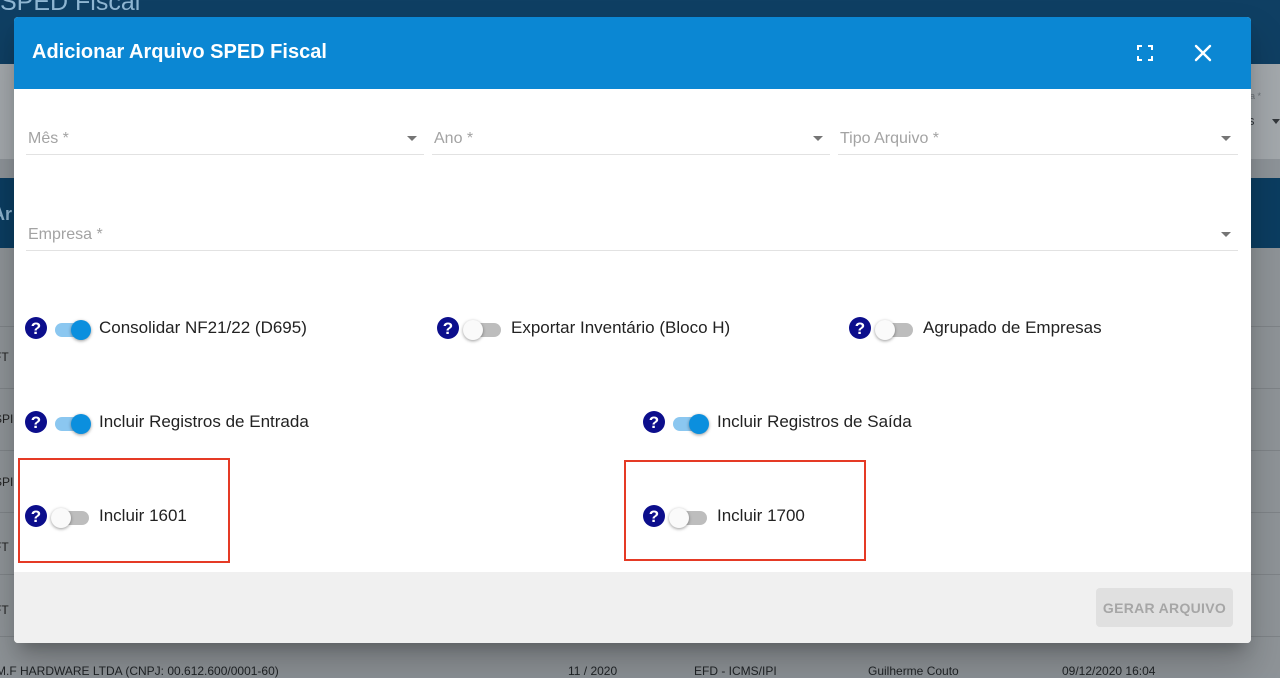 Image resolution: width=1280 pixels, height=678 pixels. Describe the element at coordinates (179, 52) in the screenshot. I see `dialog-title: Adicionar Arquivo SPED Fiscal` at that location.